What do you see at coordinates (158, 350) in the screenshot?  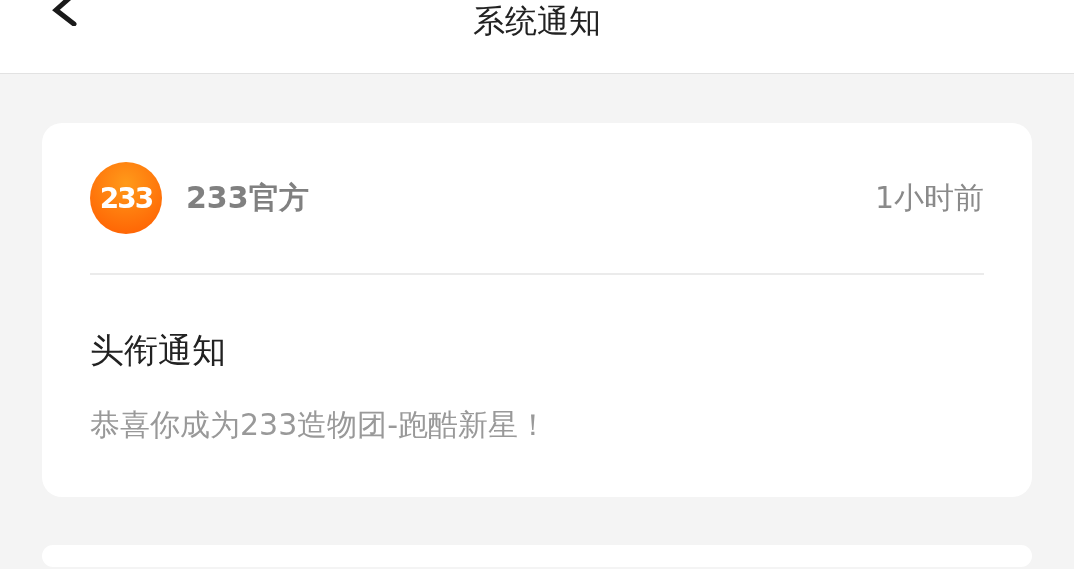 I see `notification-title: 头衔通知` at bounding box center [158, 350].